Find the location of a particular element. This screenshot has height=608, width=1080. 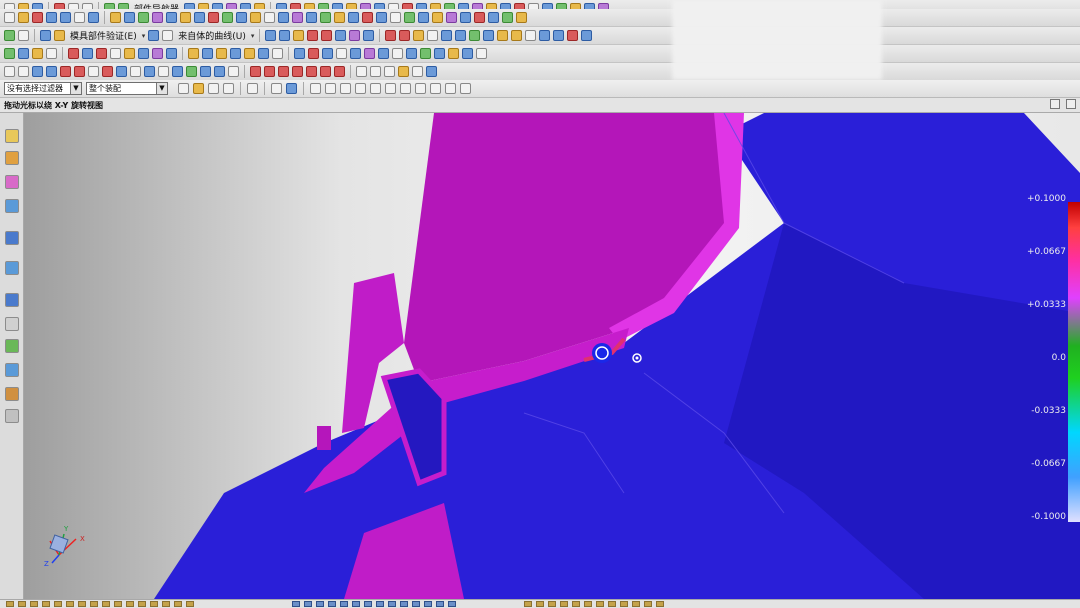

snap-plus-icon is located at coordinates (435, 88).